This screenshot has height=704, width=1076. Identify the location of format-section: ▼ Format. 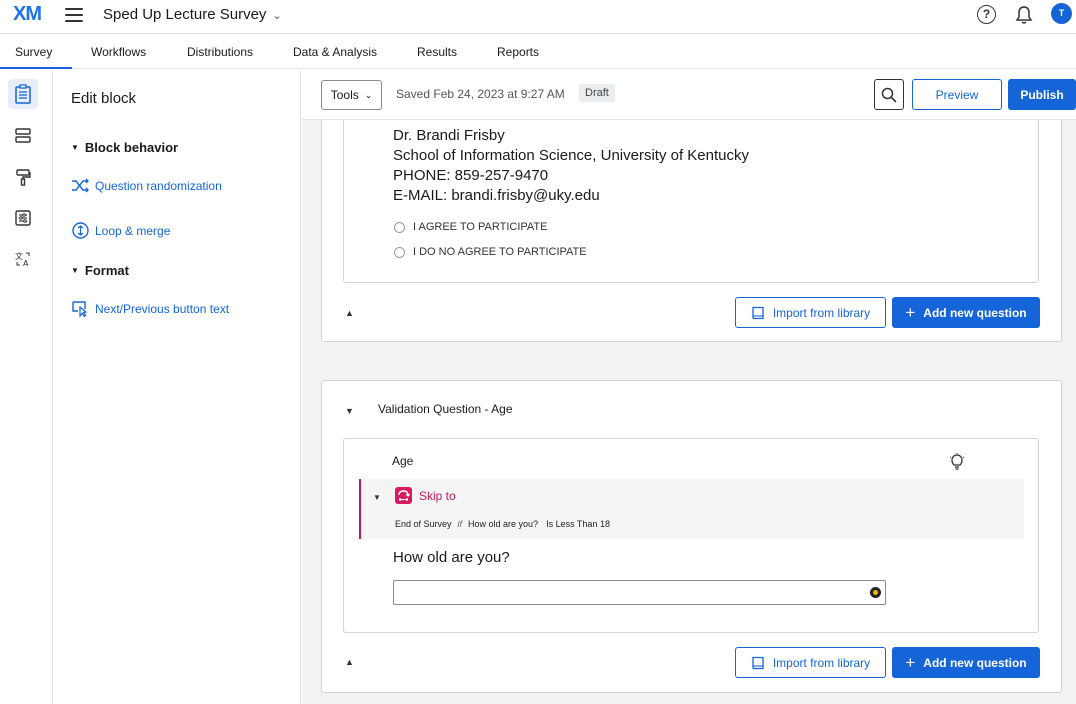
(100, 270).